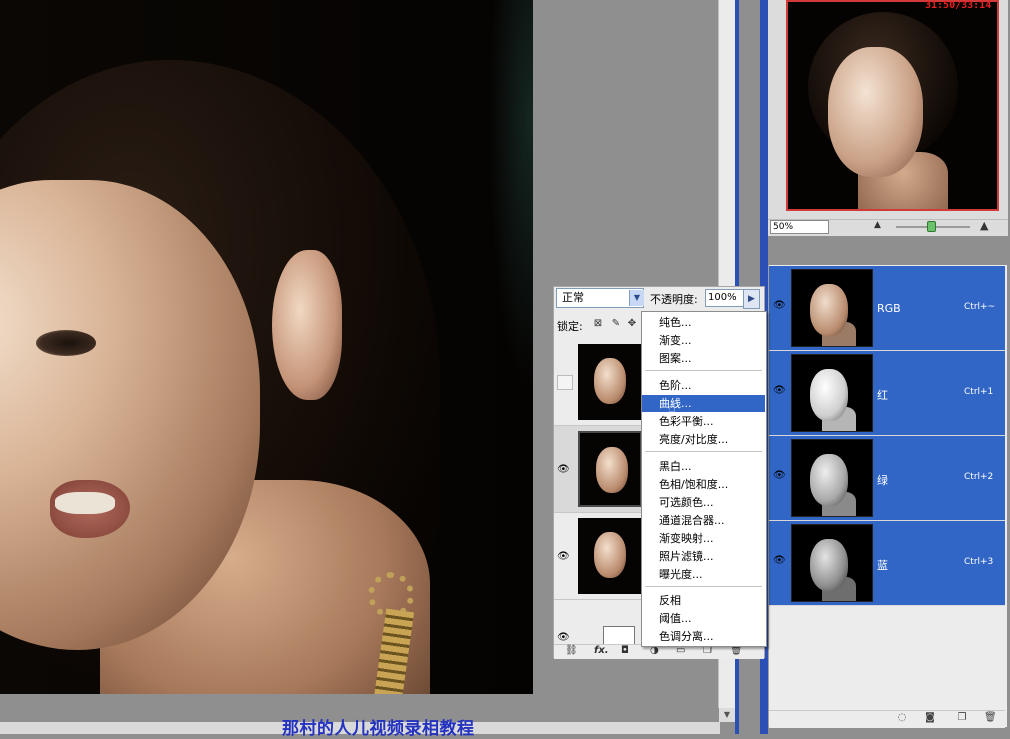 Image resolution: width=1010 pixels, height=739 pixels. Describe the element at coordinates (85, 503) in the screenshot. I see `portrait-teeth` at that location.